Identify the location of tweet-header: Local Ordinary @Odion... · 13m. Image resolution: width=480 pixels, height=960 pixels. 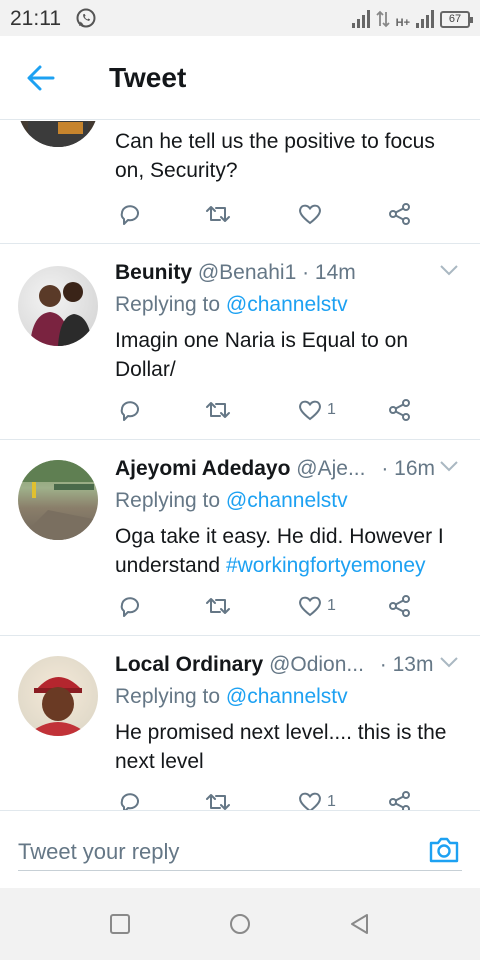
(280, 665).